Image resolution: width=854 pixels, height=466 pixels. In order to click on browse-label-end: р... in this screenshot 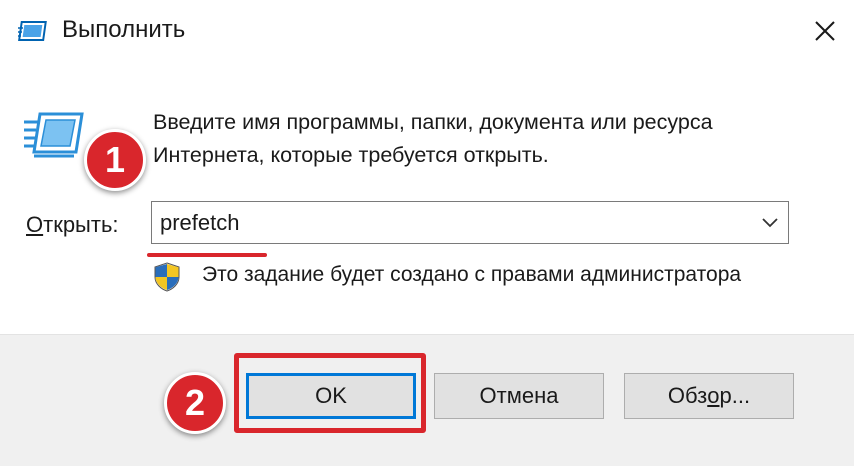, I will do `click(735, 395)`.